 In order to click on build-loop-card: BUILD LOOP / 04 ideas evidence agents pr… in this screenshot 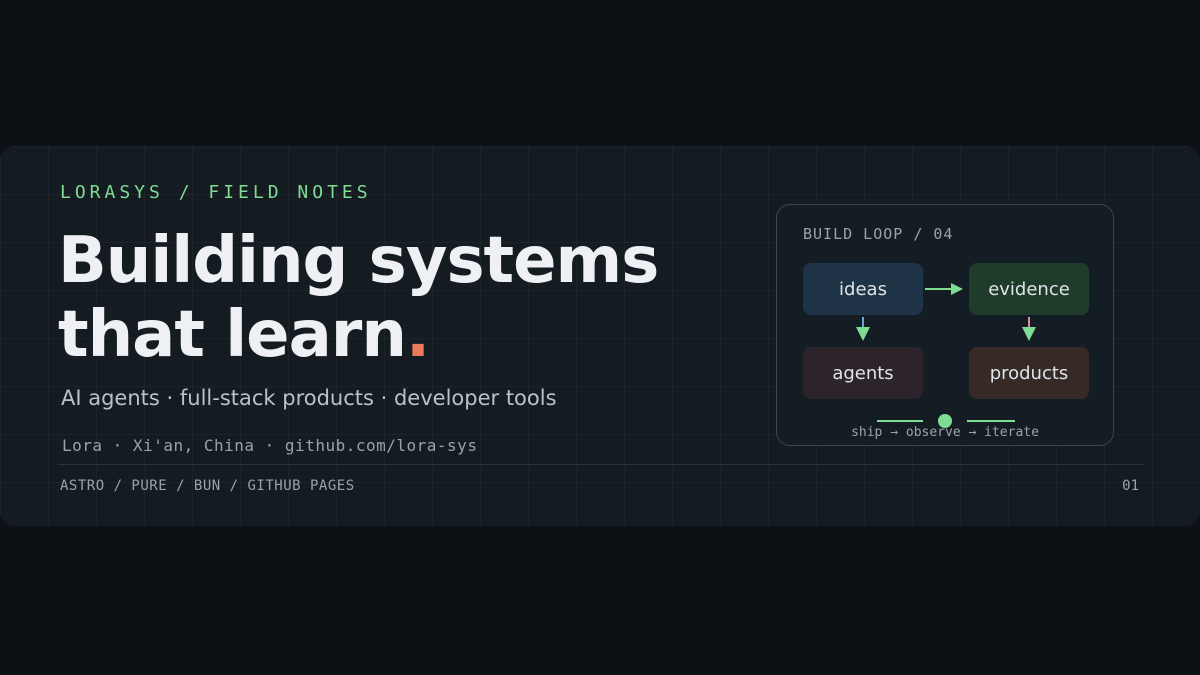, I will do `click(945, 325)`.